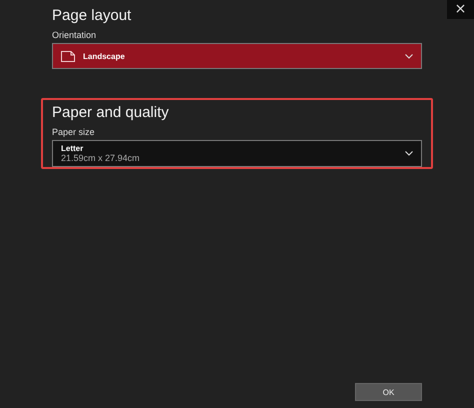 Image resolution: width=474 pixels, height=408 pixels. Describe the element at coordinates (68, 56) in the screenshot. I see `page-icon` at that location.